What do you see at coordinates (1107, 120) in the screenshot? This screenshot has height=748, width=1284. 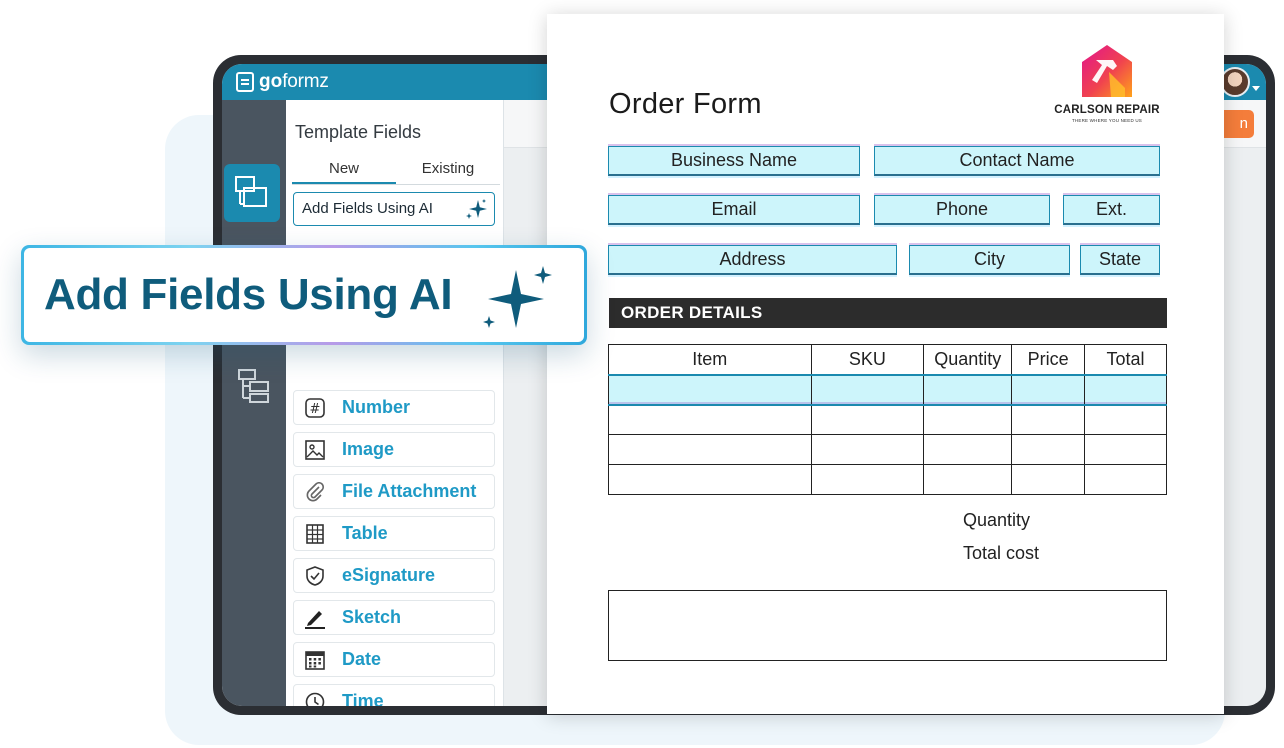 I see `brand-tagline: THERE WHERE YOU NEED US` at bounding box center [1107, 120].